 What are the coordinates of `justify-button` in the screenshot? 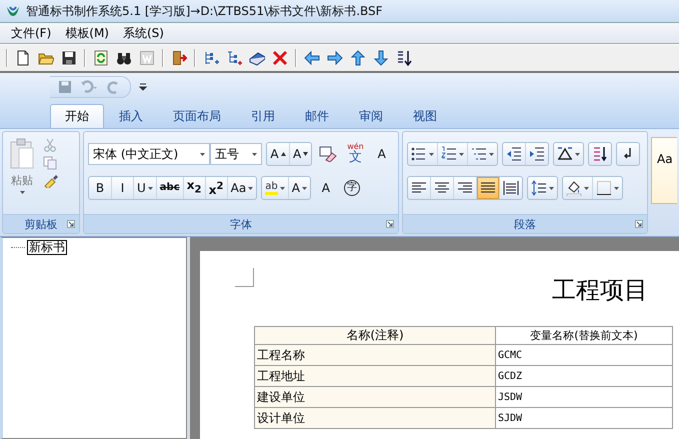 It's located at (487, 188).